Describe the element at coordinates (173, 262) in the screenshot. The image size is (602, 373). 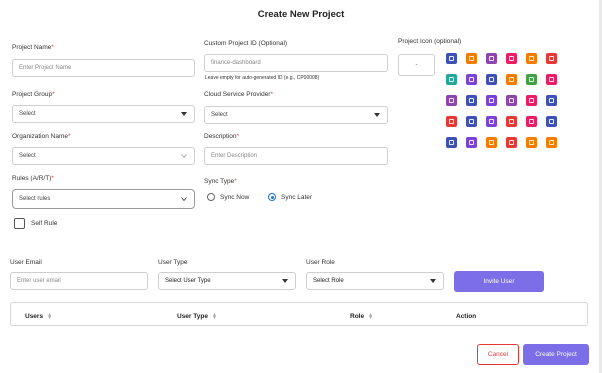
I see `user-type-label: User Type` at that location.